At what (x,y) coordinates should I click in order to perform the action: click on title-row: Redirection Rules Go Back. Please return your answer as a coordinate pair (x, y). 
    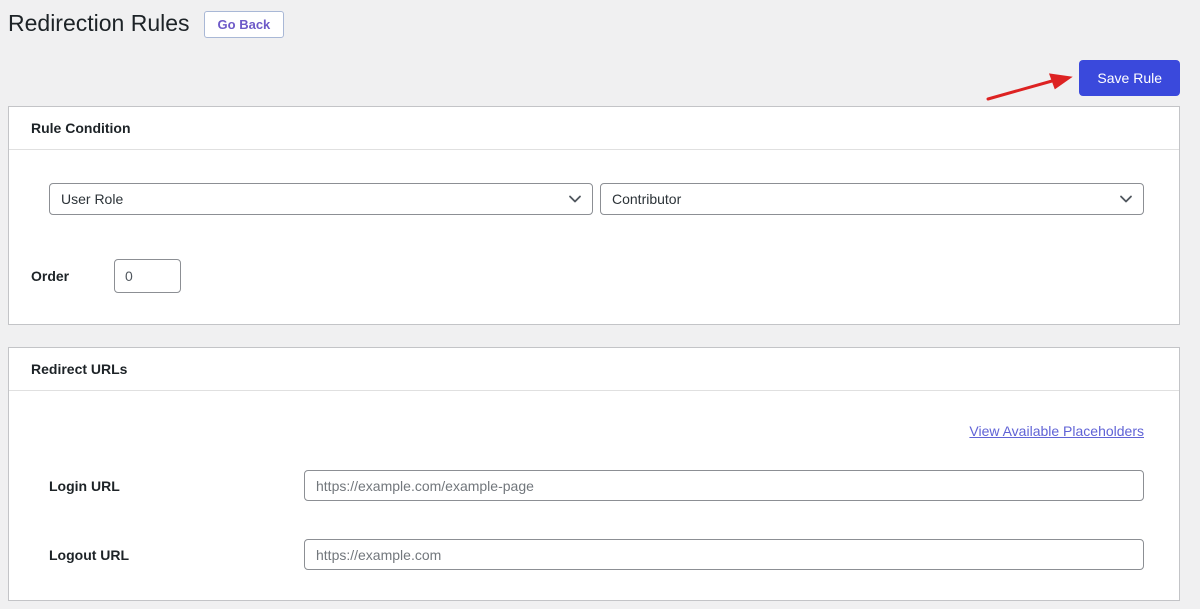
    Looking at the image, I should click on (594, 24).